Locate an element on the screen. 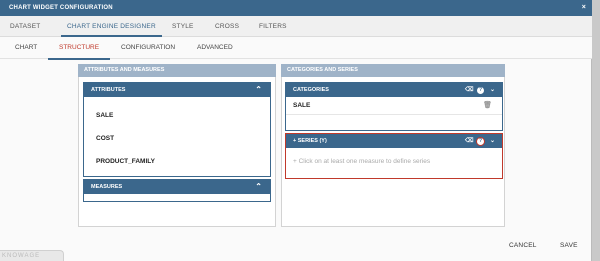 Image resolution: width=600 pixels, height=261 pixels. close-icon: × is located at coordinates (584, 8).